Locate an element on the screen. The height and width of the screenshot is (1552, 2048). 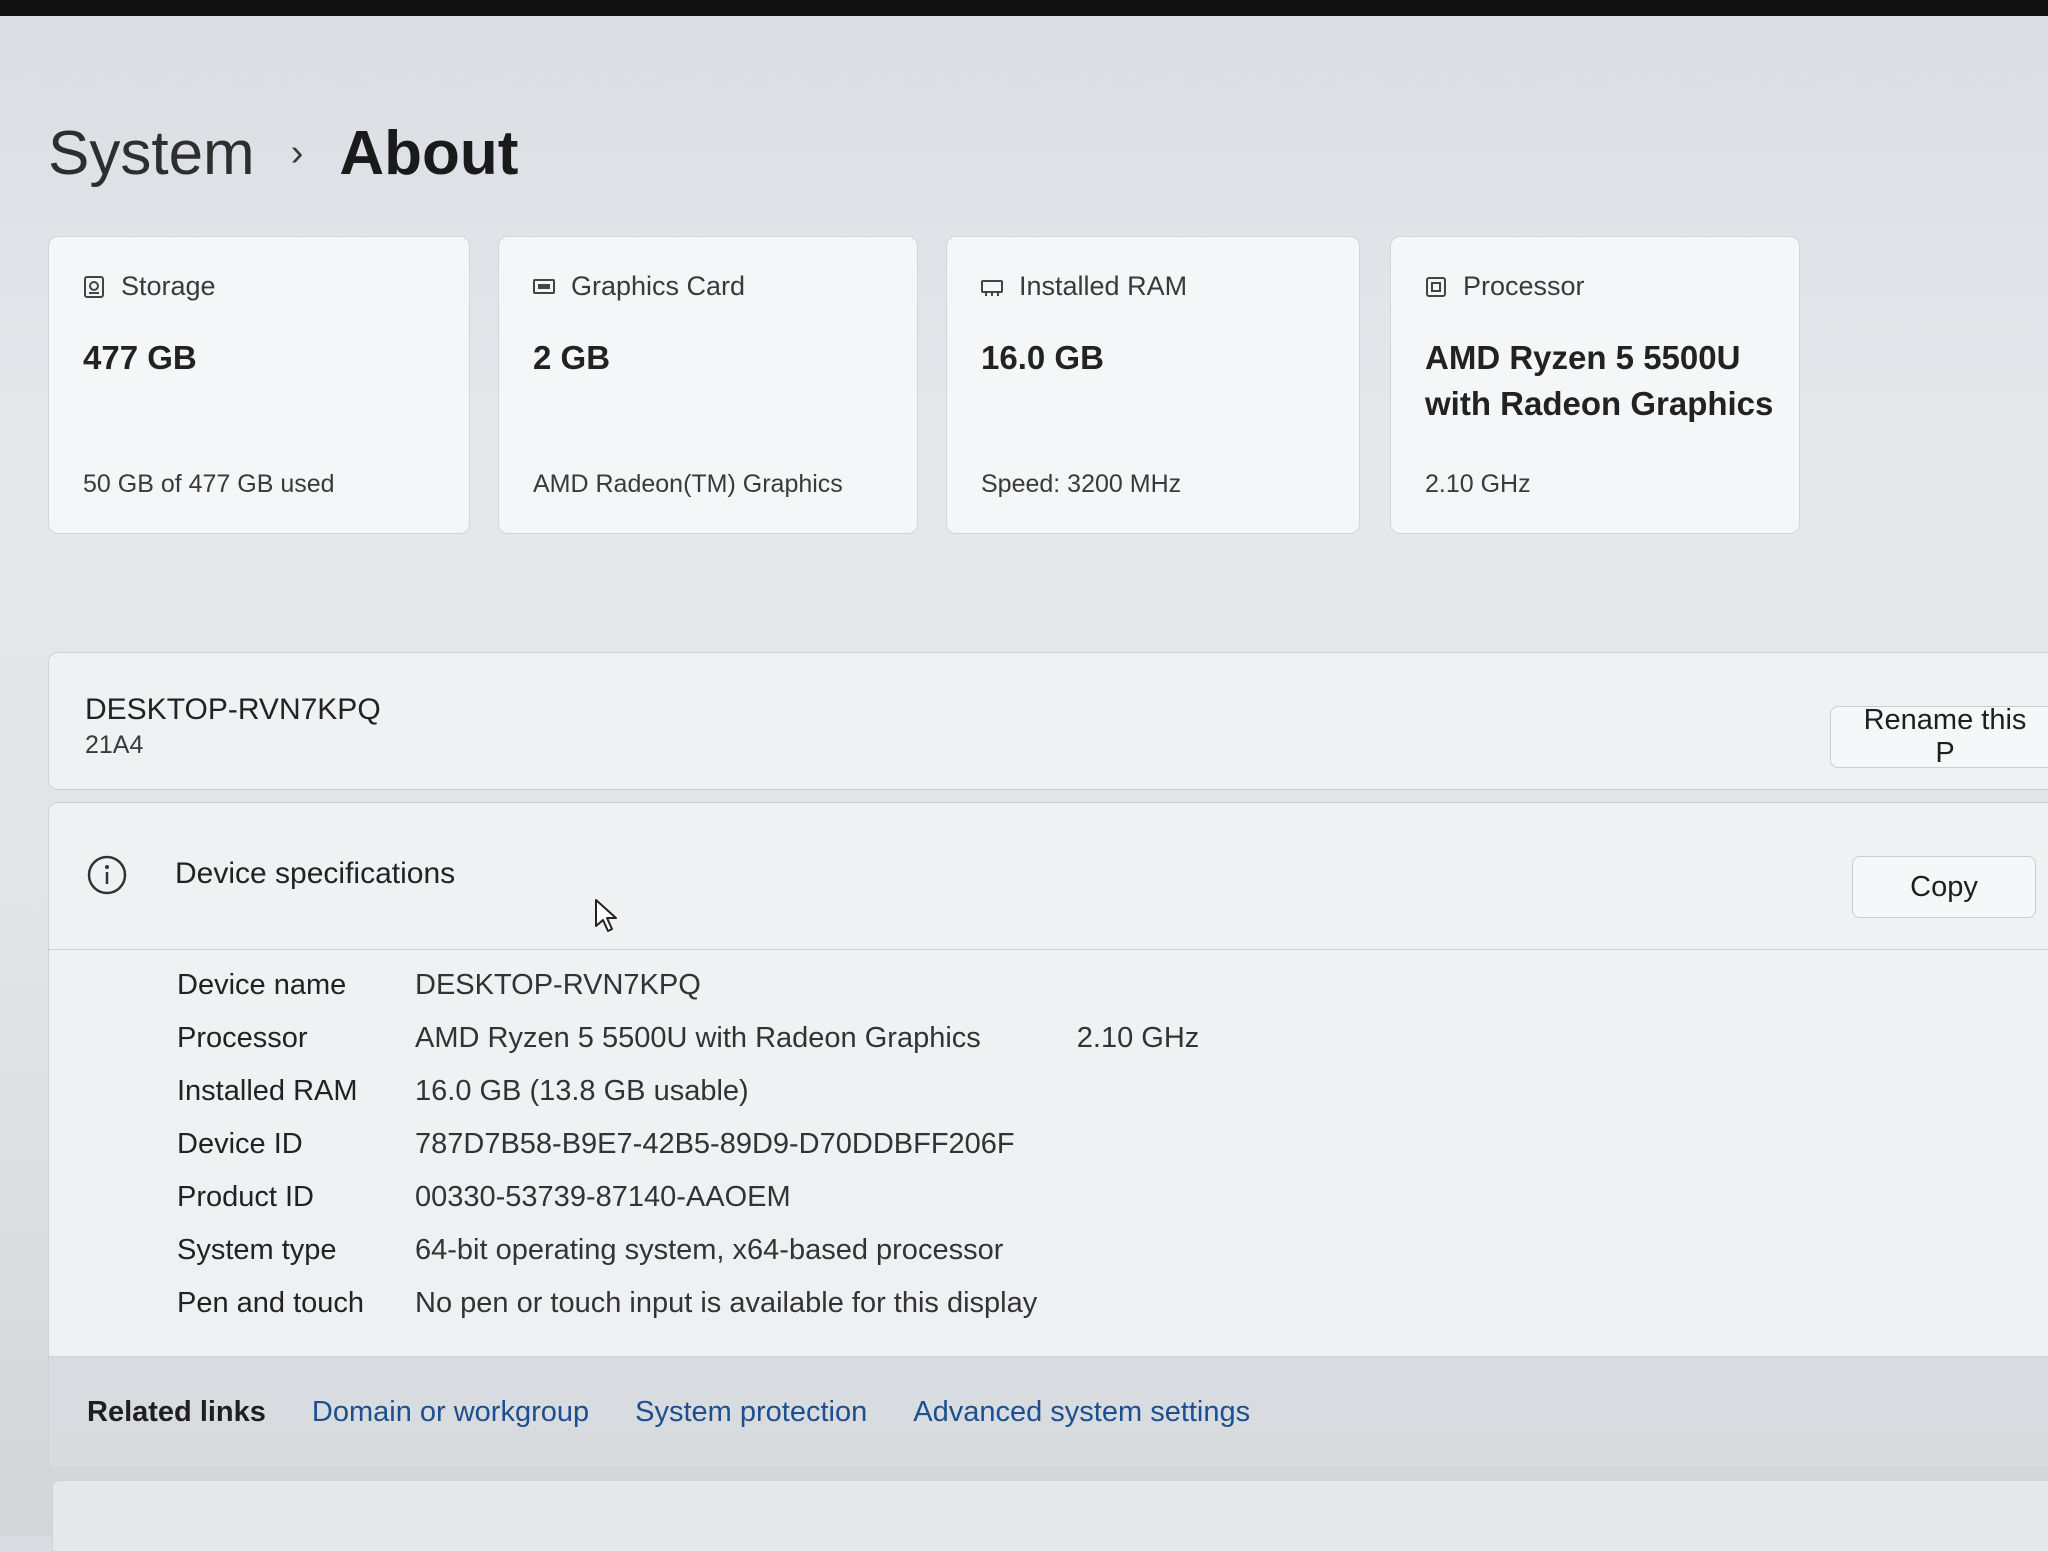
storage-value: 477 GB is located at coordinates (140, 357).